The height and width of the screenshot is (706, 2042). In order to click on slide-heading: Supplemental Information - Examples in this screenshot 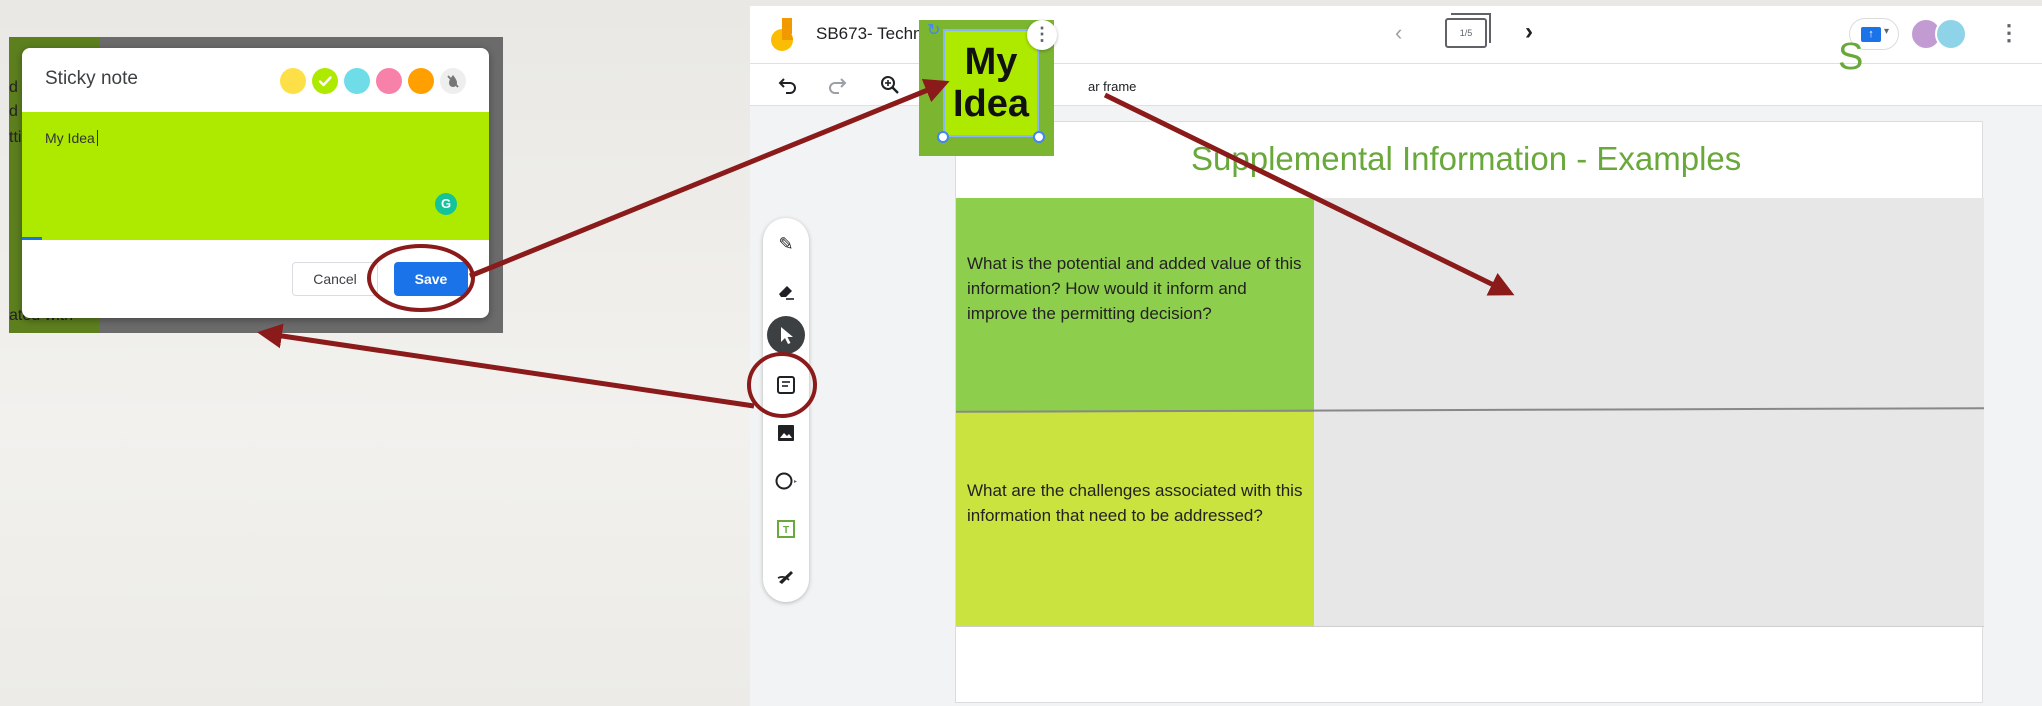, I will do `click(1466, 158)`.